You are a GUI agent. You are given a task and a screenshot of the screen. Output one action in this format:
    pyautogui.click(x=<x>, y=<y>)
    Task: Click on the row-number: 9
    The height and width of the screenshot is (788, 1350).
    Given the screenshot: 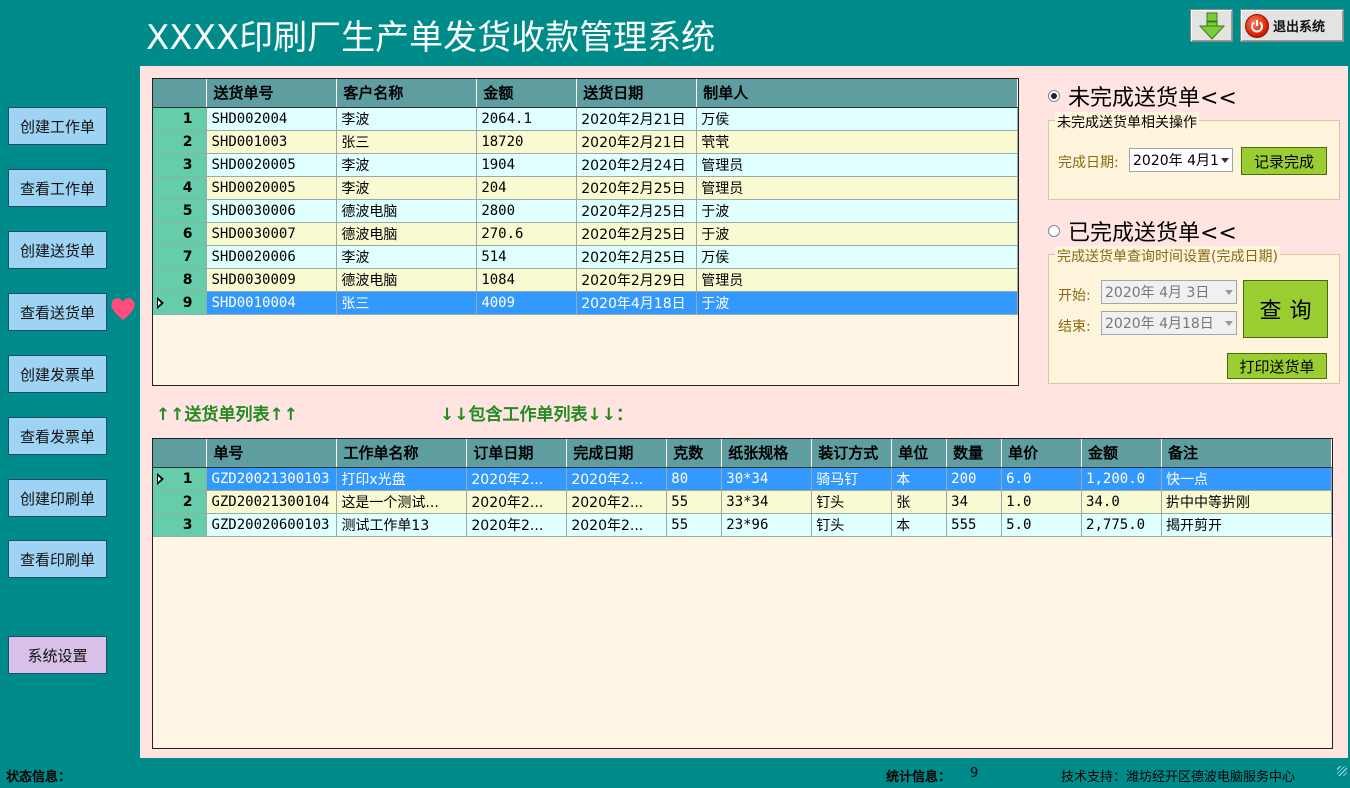 What is the action you would take?
    pyautogui.click(x=180, y=303)
    